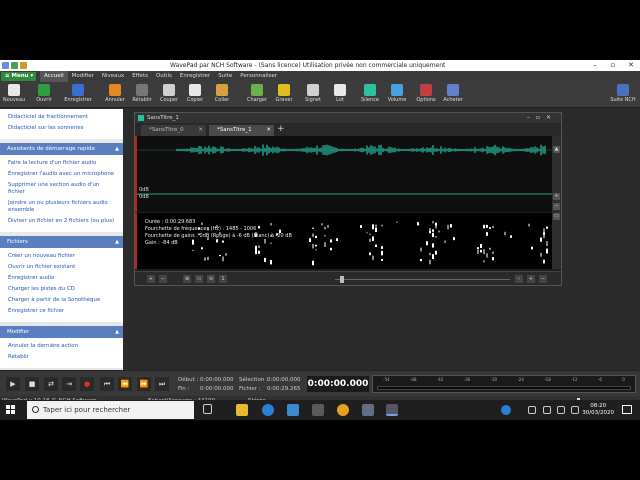 Image resolution: width=640 pixels, height=480 pixels. I want to click on chrome-icon, so click(343, 410).